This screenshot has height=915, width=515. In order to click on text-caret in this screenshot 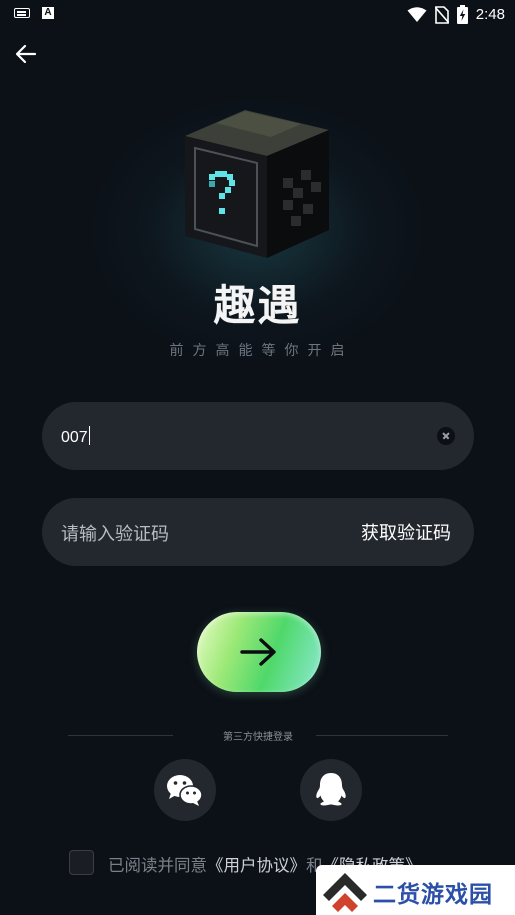, I will do `click(89, 435)`.